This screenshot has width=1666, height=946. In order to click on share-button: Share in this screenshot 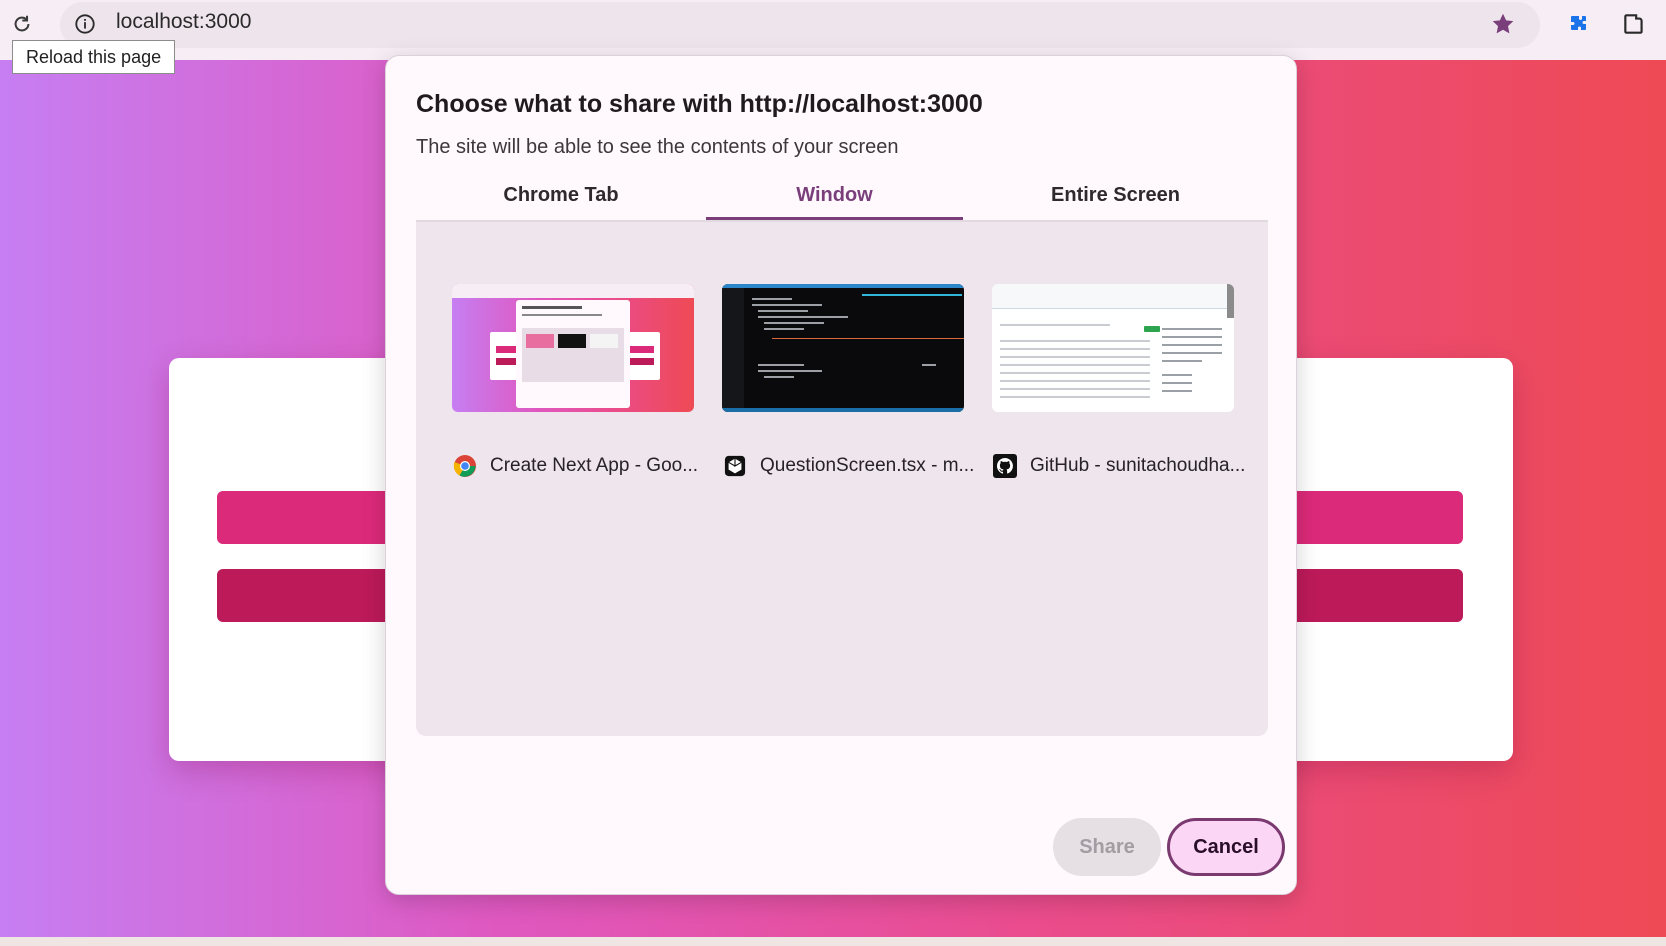, I will do `click(1107, 847)`.